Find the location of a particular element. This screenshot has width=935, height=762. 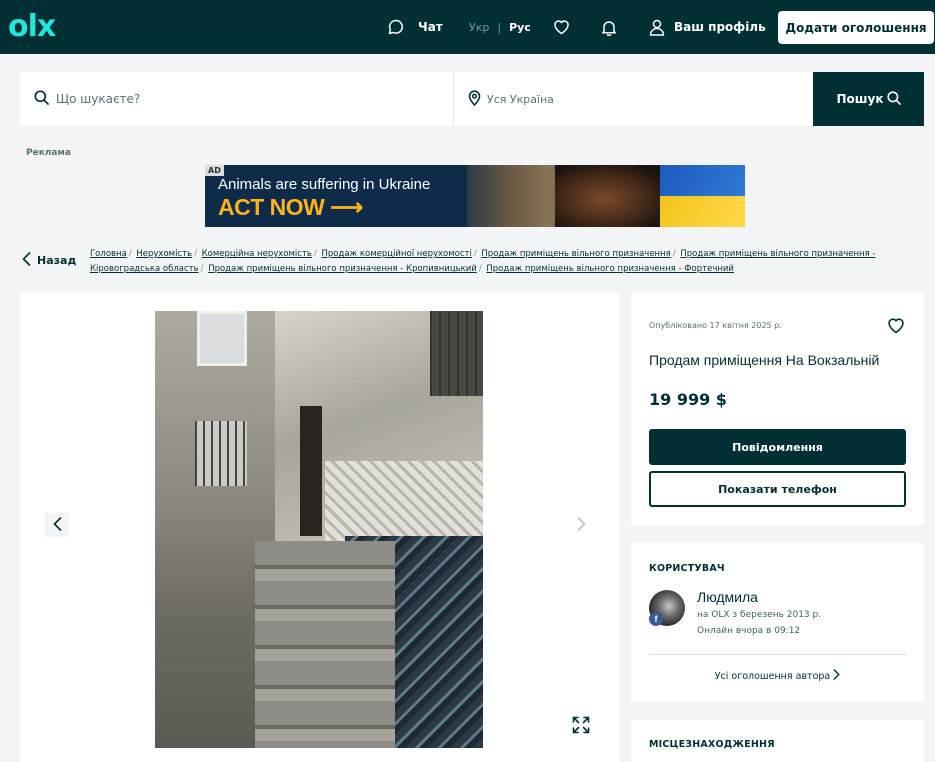

notifications-link is located at coordinates (609, 27).